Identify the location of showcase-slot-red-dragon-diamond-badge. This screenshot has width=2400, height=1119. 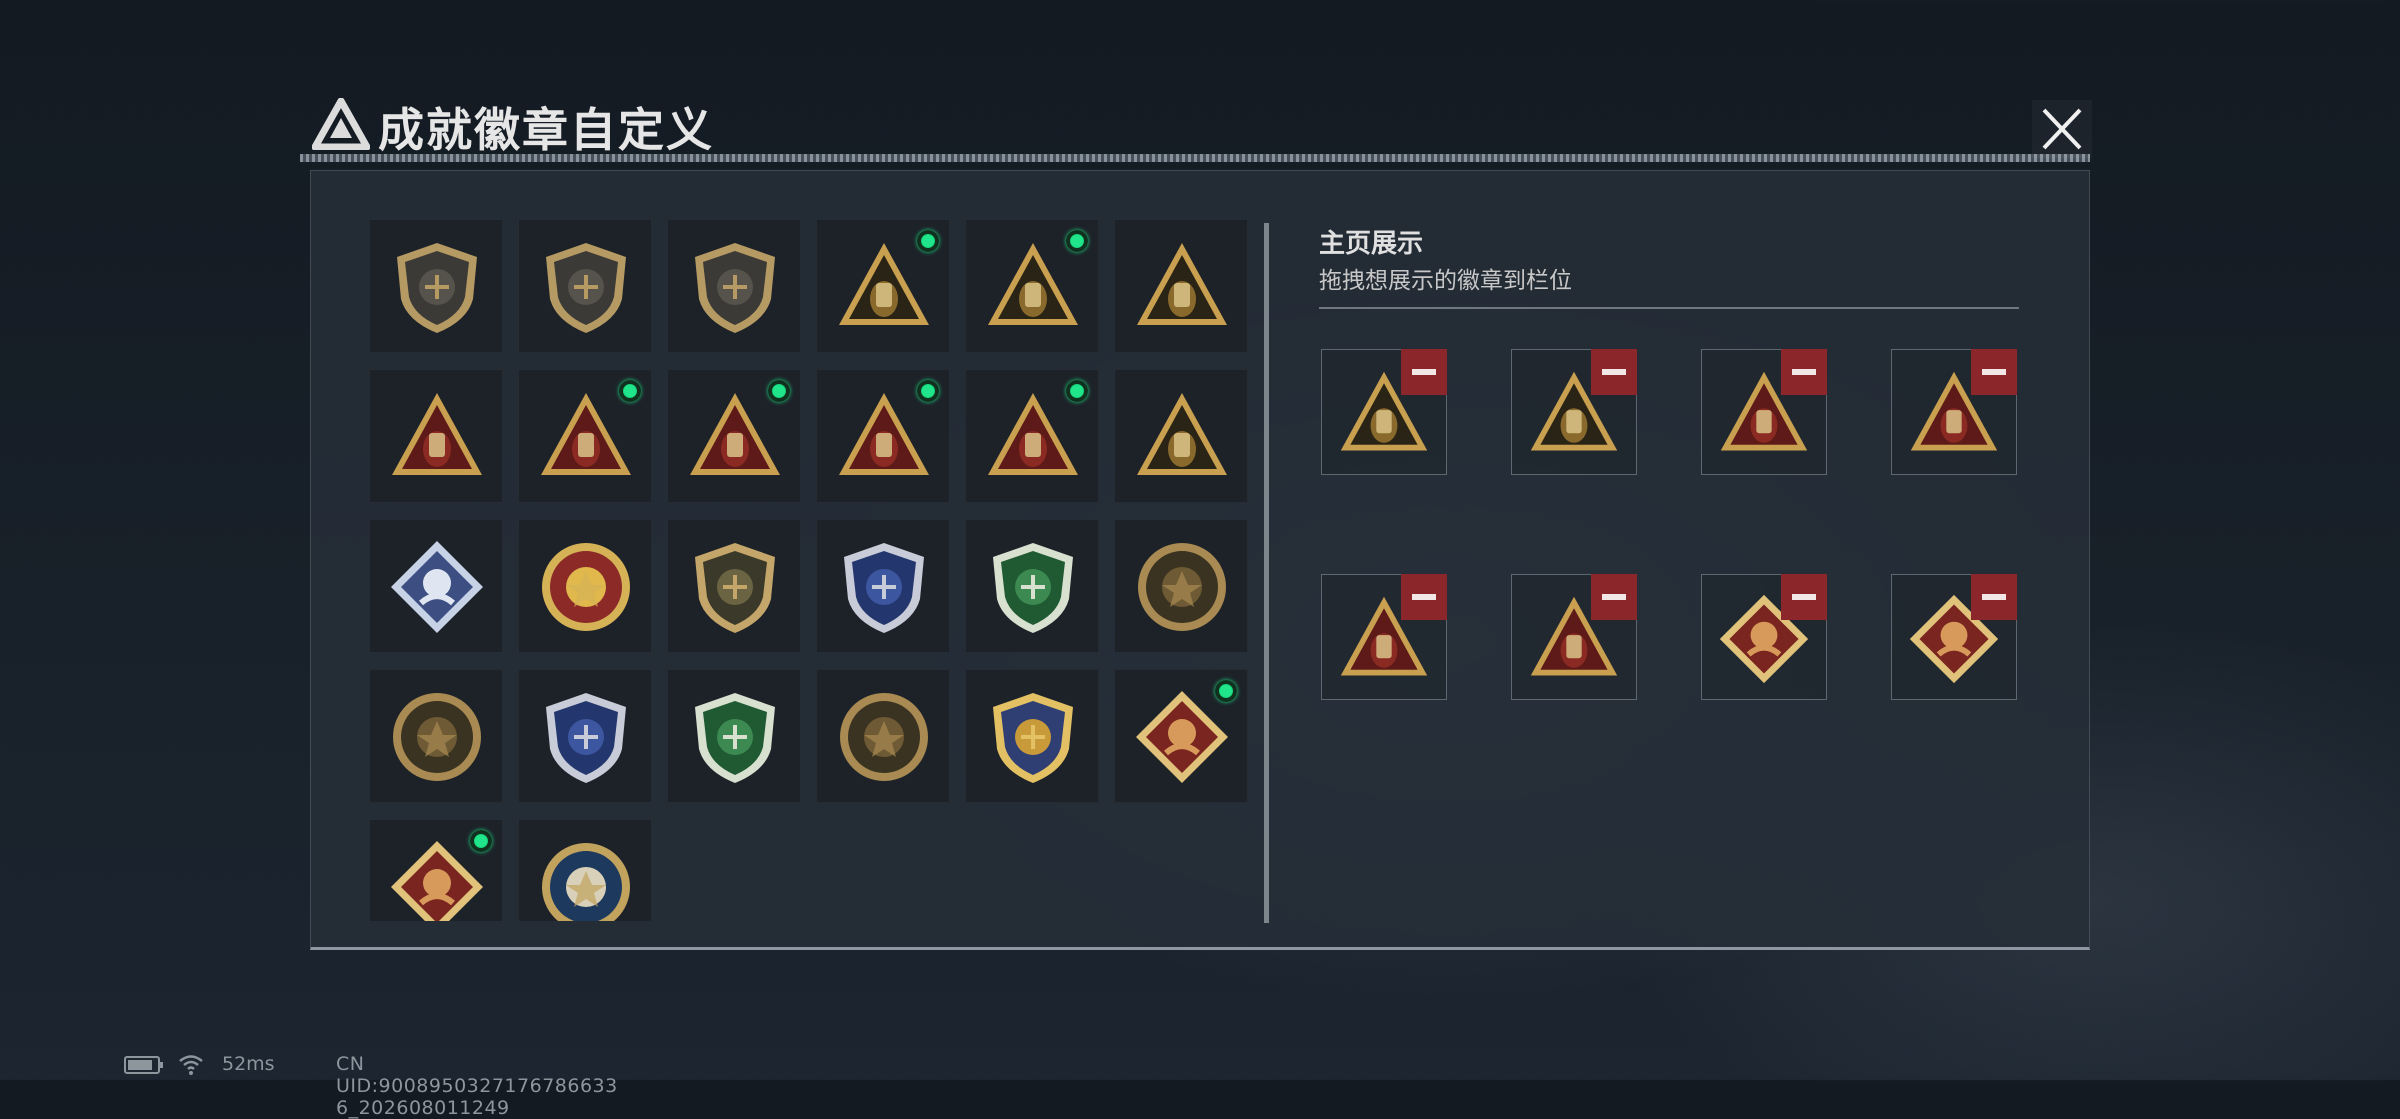
(1764, 637).